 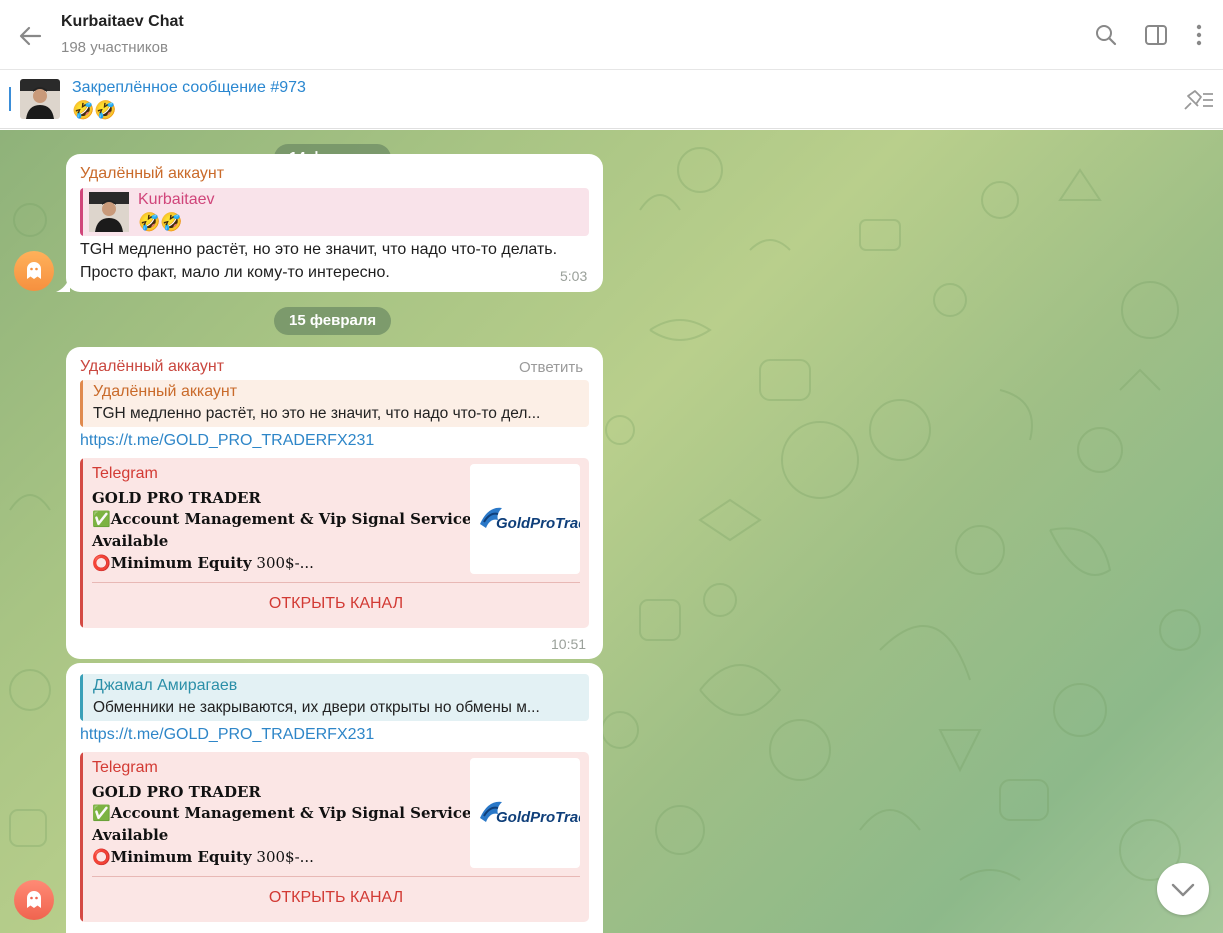 What do you see at coordinates (176, 199) in the screenshot?
I see `quote-sender: Kurbaitaev` at bounding box center [176, 199].